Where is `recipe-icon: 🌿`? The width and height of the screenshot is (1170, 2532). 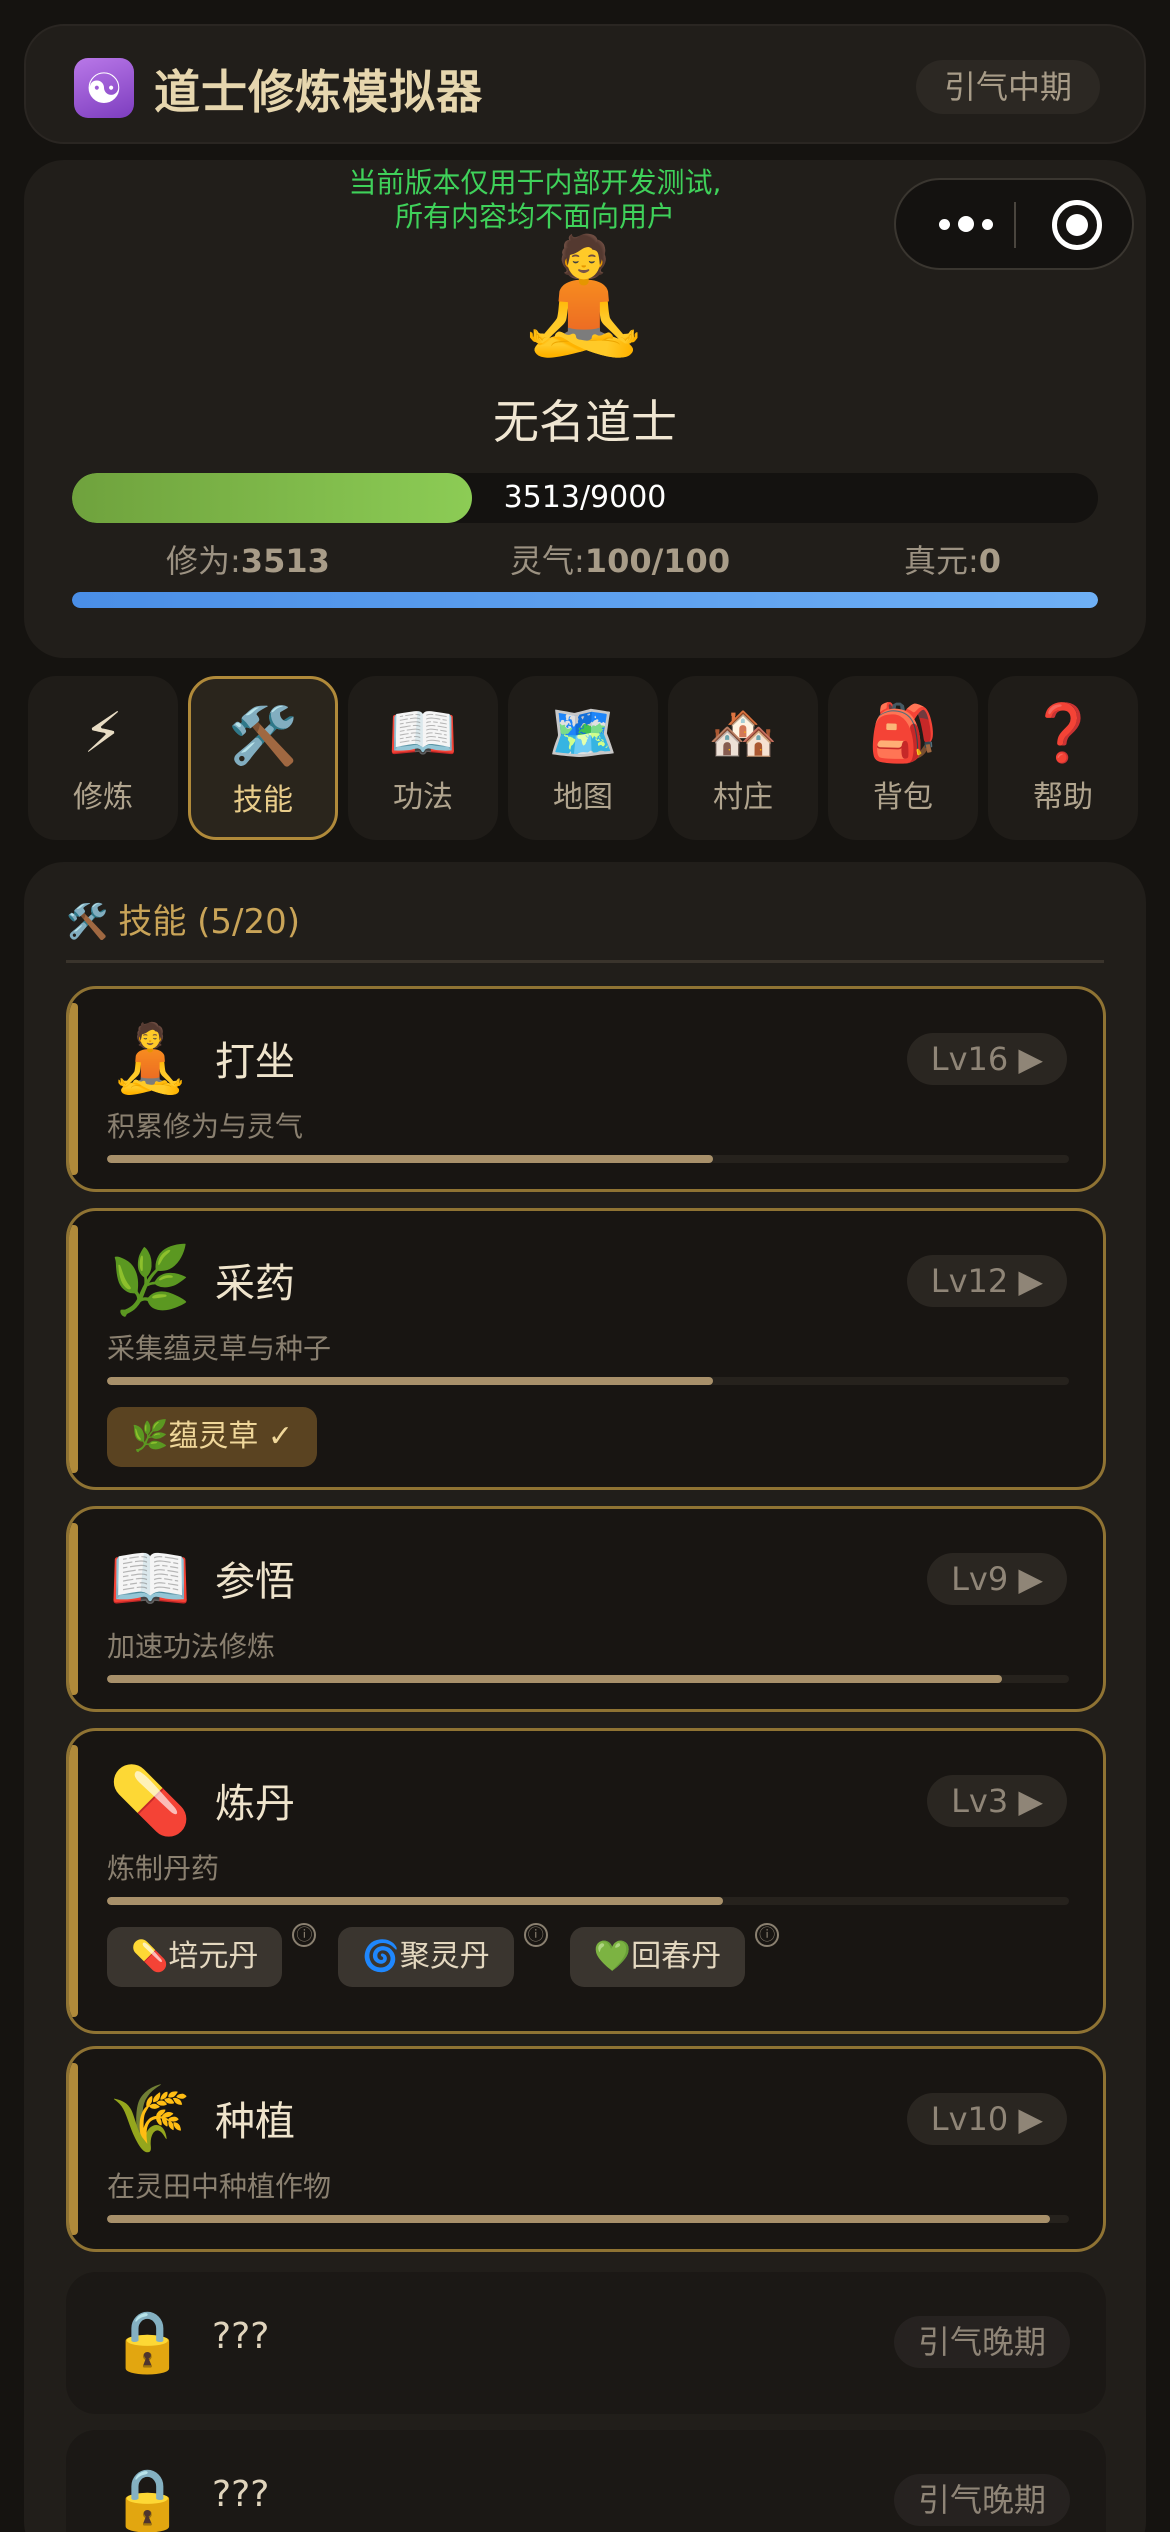 recipe-icon: 🌿 is located at coordinates (150, 1436).